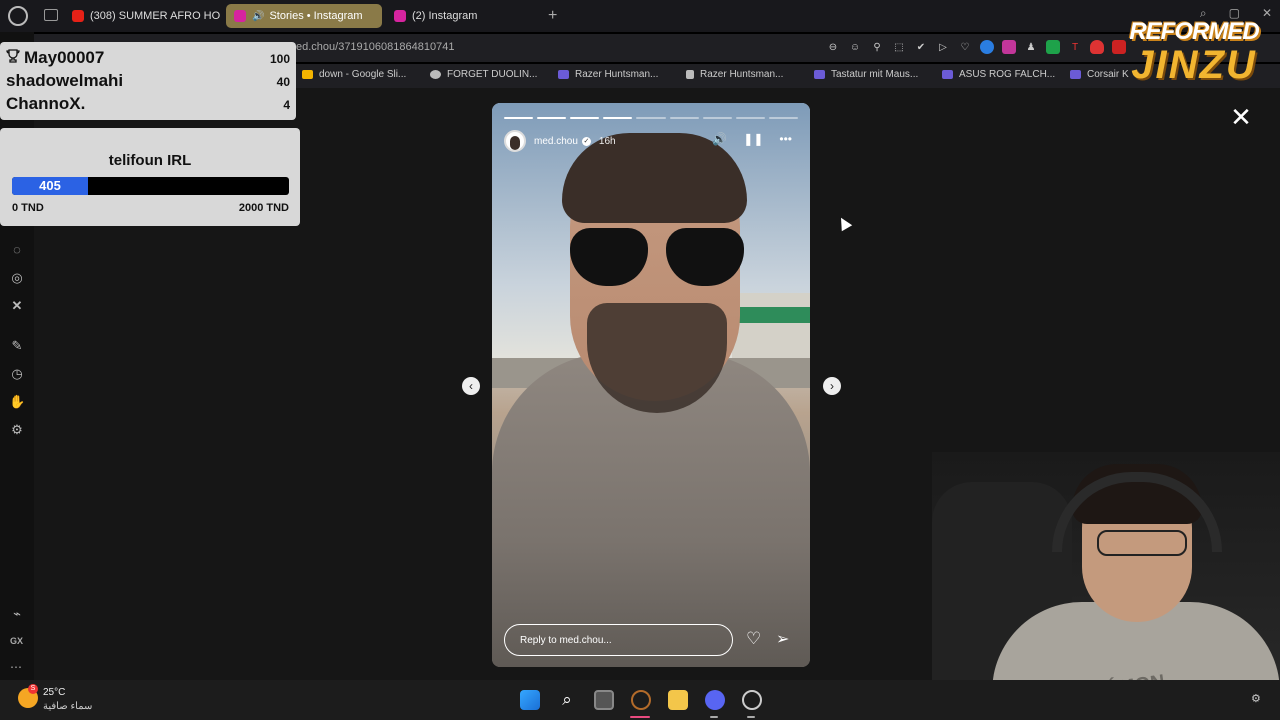 Image resolution: width=1280 pixels, height=720 pixels. I want to click on windows-taskbar: S 25°C سماء صافية ⌕ ⚙, so click(640, 700).